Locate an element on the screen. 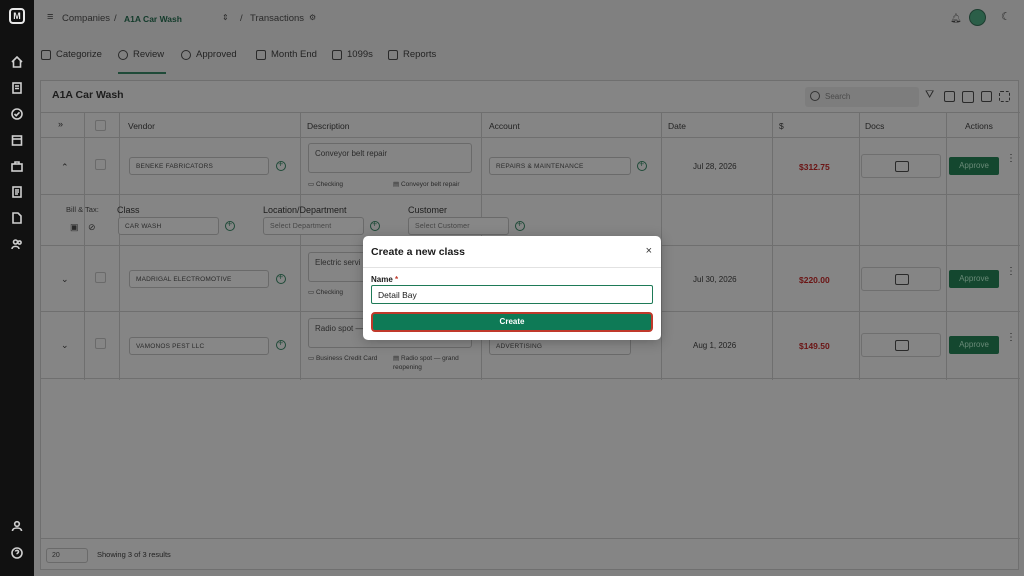  tab-review: Review is located at coordinates (141, 54).